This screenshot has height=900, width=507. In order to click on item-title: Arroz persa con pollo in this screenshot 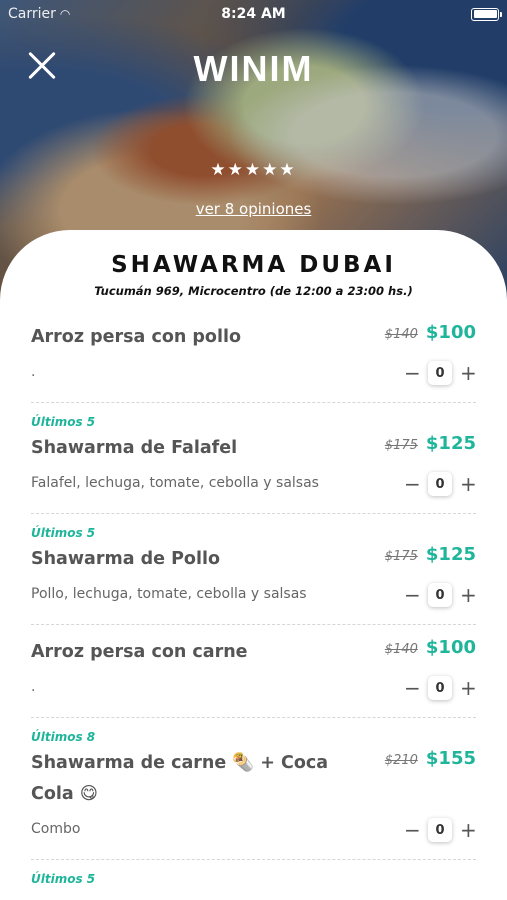, I will do `click(136, 337)`.